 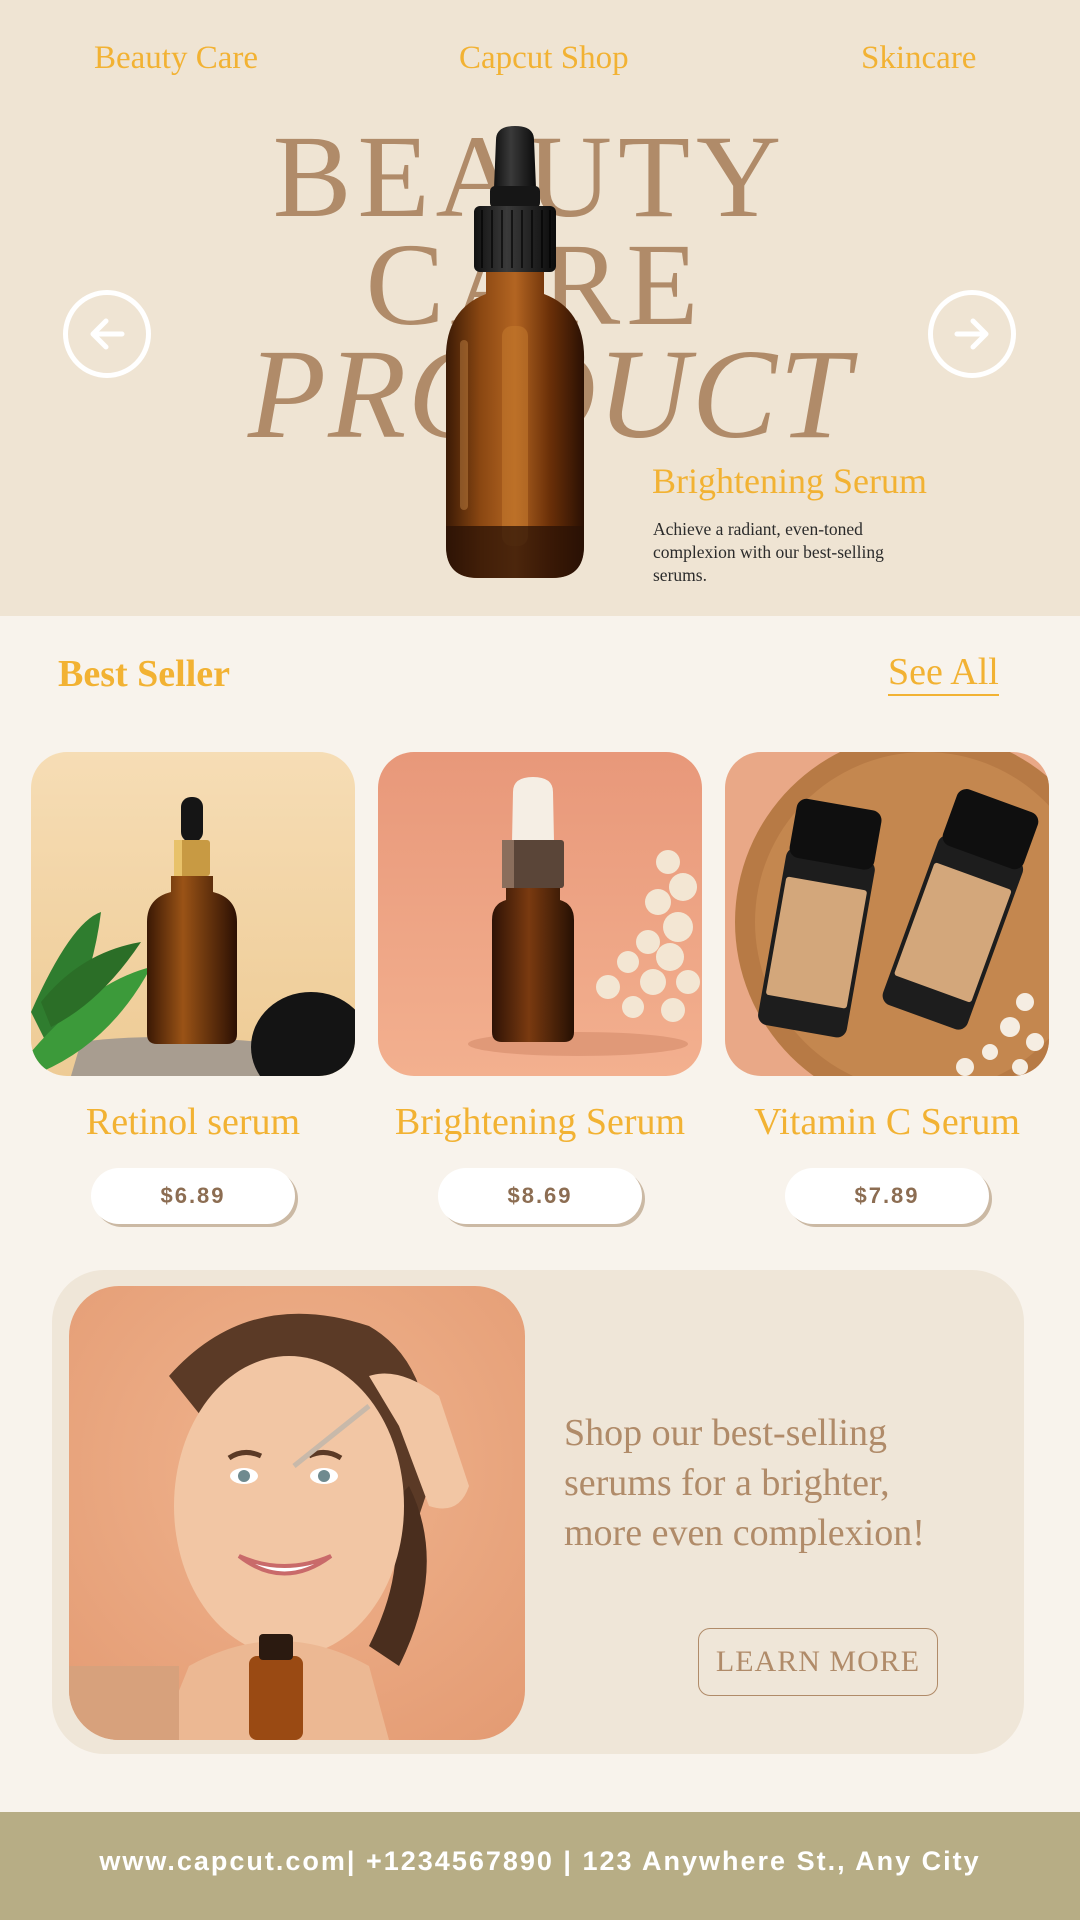 I want to click on price-button: $7.89, so click(x=887, y=1196).